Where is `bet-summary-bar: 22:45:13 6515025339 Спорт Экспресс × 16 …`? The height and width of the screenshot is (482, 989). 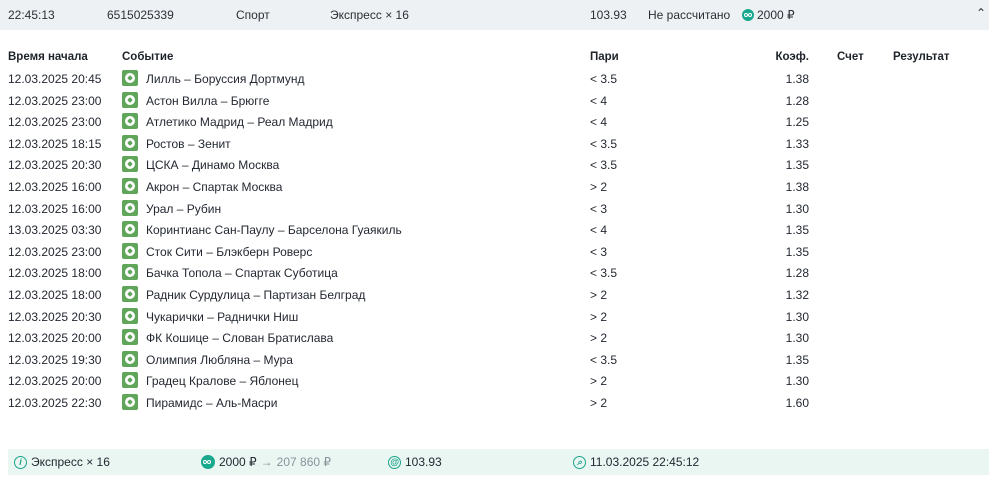
bet-summary-bar: 22:45:13 6515025339 Спорт Экспресс × 16 … is located at coordinates (494, 15).